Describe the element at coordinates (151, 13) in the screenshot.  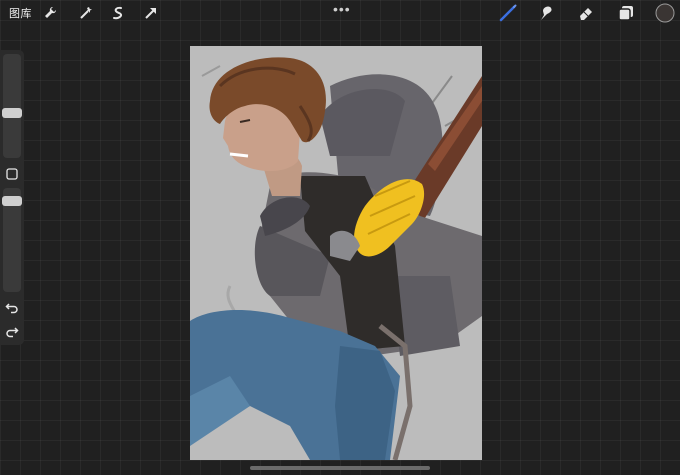
I see `transform-arrow-icon` at that location.